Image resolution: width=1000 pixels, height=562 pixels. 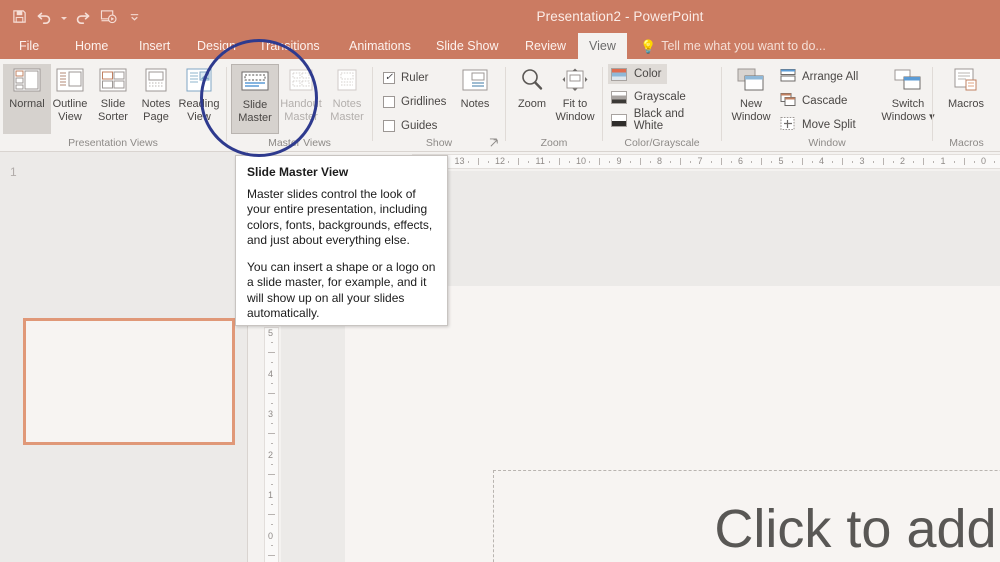 I want to click on cascade-button: Cascade, so click(x=813, y=101).